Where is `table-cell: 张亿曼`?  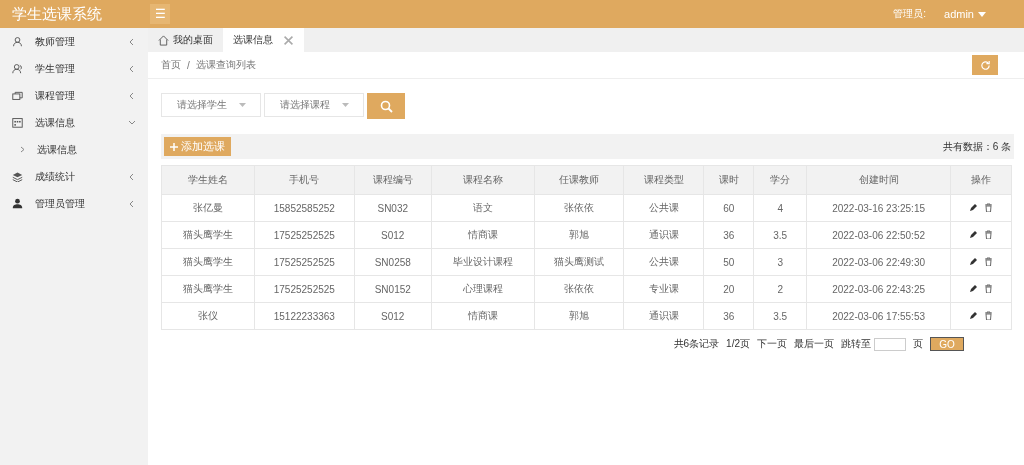
table-cell: 张亿曼 is located at coordinates (208, 208).